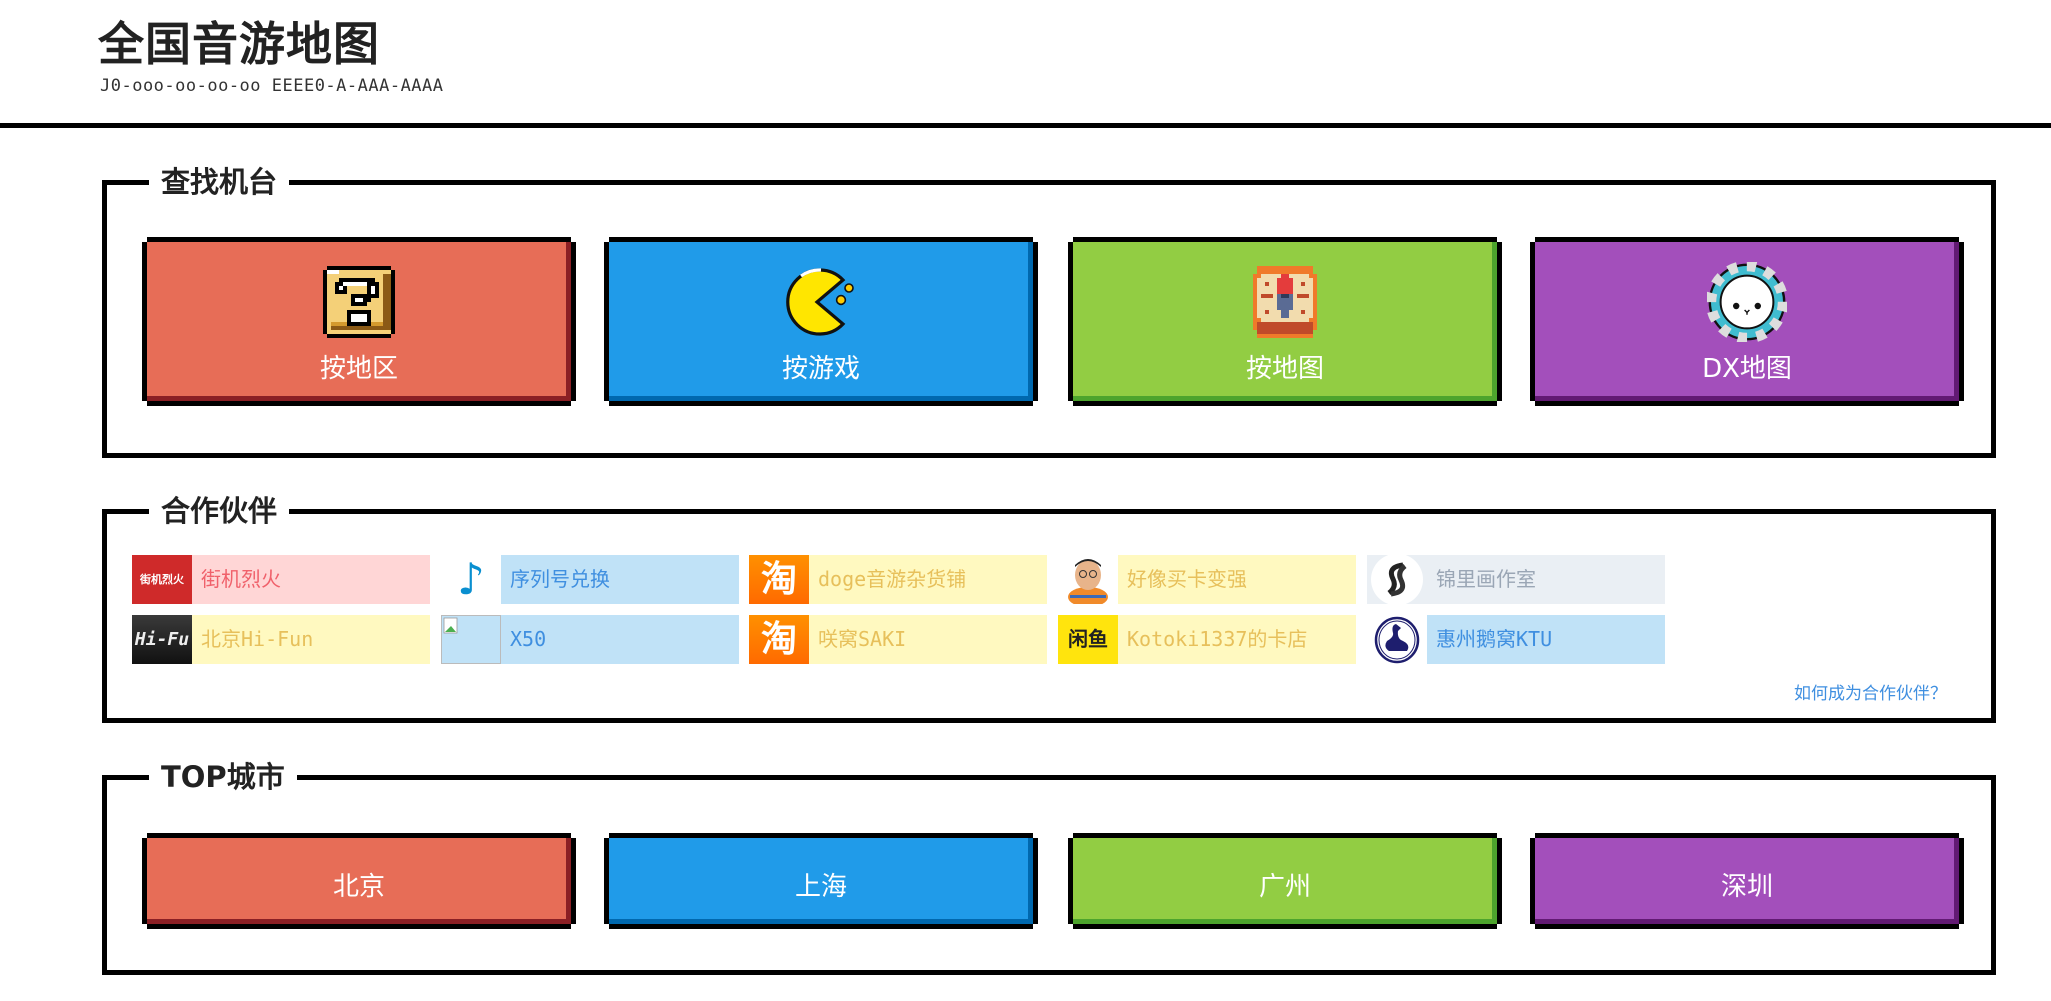  What do you see at coordinates (219, 182) in the screenshot?
I see `section-title: 查找机台` at bounding box center [219, 182].